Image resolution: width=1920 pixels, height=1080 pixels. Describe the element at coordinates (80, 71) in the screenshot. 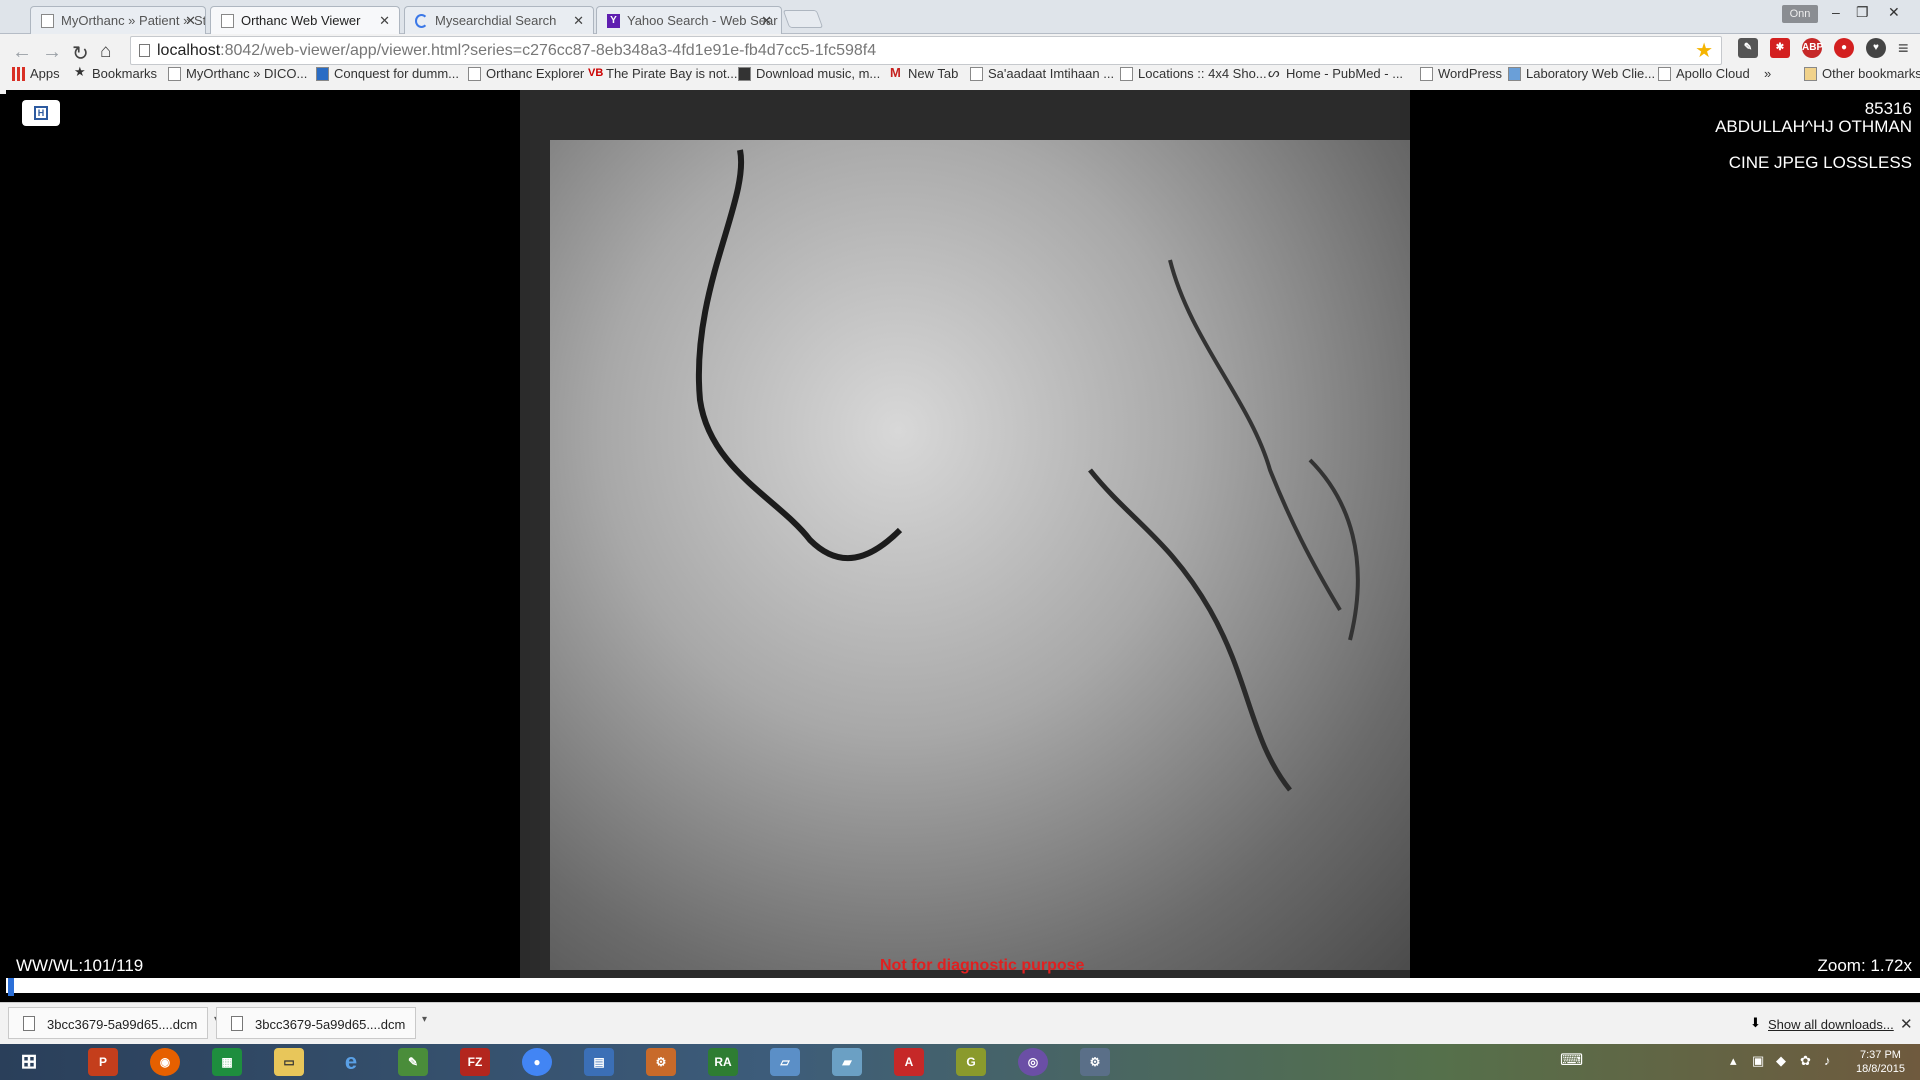

I see `star-icon: ★` at that location.